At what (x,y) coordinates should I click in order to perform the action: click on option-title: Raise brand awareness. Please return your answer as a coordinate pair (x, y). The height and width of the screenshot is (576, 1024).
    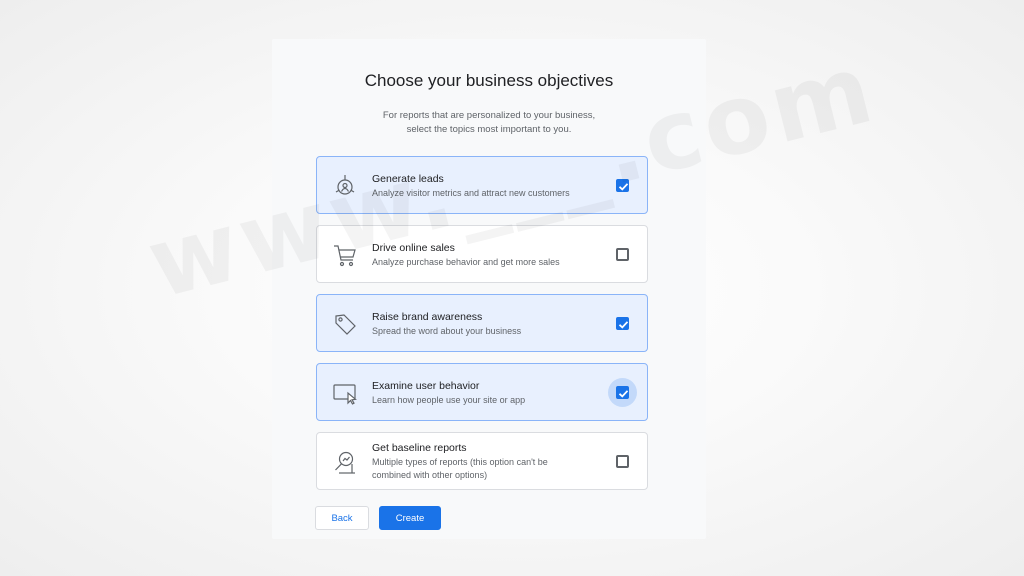
    Looking at the image, I should click on (427, 317).